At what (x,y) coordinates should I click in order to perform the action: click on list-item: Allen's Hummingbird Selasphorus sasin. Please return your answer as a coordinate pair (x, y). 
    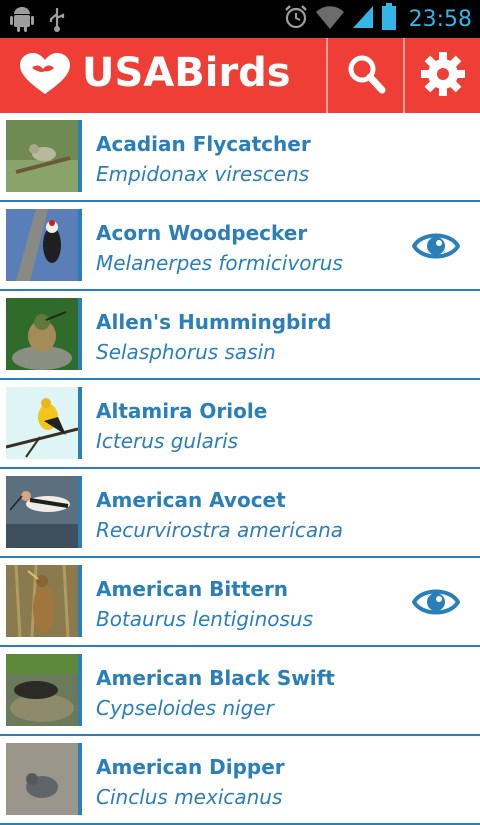
    Looking at the image, I should click on (240, 335).